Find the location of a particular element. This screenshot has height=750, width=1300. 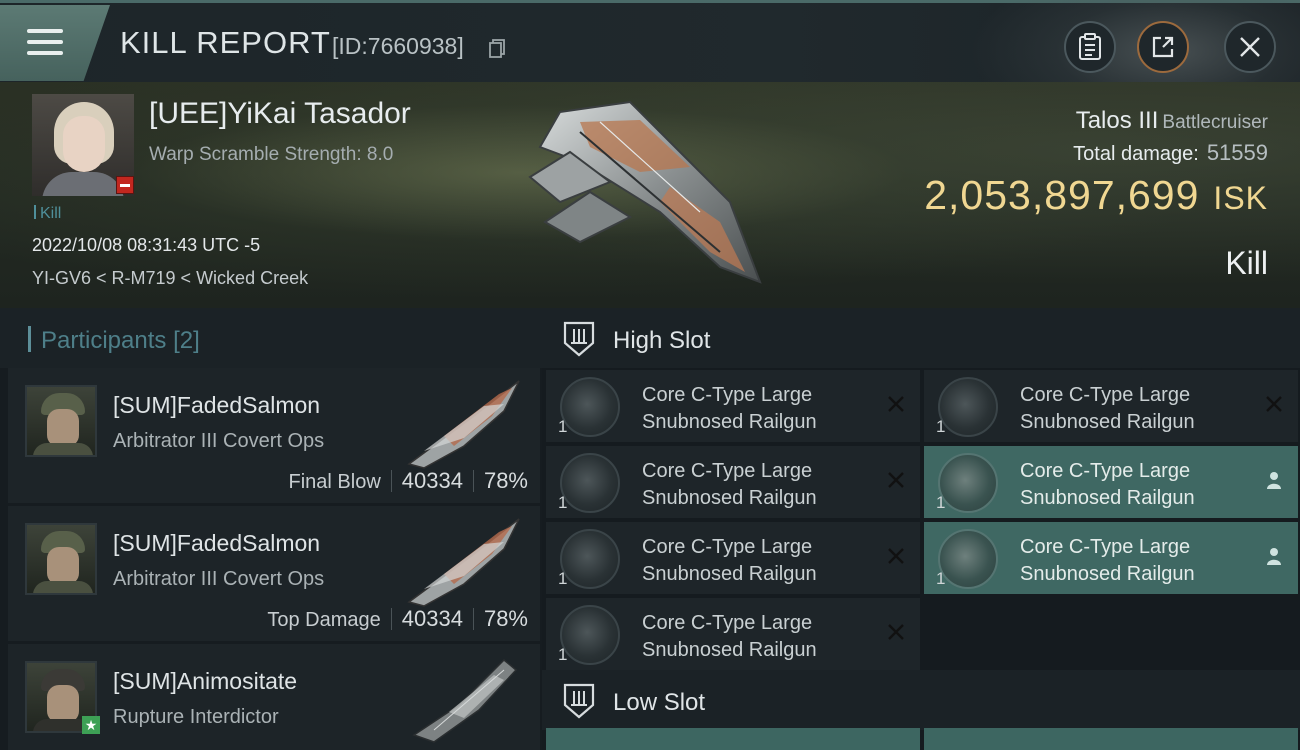

share-icon is located at coordinates (1163, 47).